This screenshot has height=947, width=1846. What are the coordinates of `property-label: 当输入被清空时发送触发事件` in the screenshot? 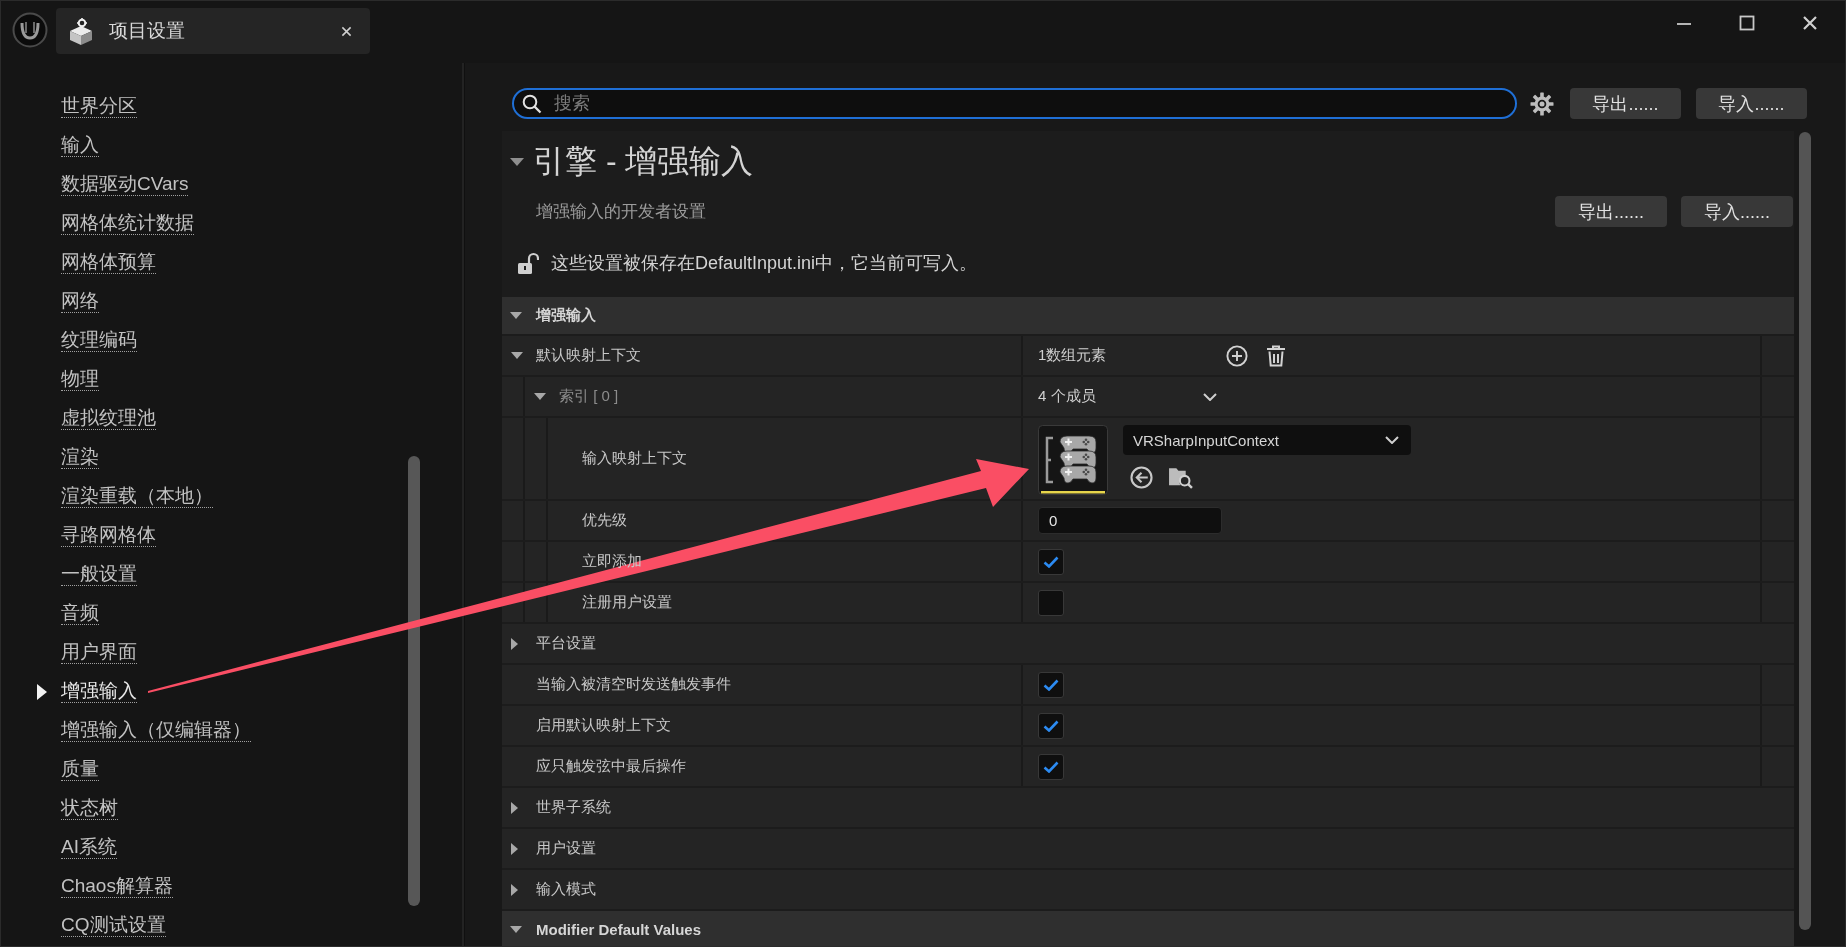 It's located at (633, 684).